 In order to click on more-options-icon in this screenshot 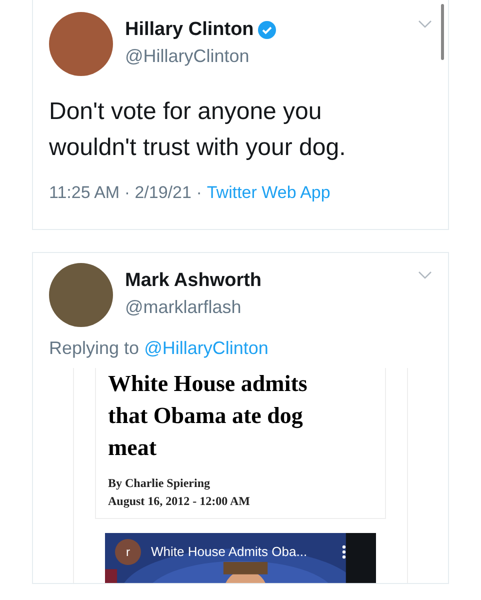, I will do `click(344, 552)`.